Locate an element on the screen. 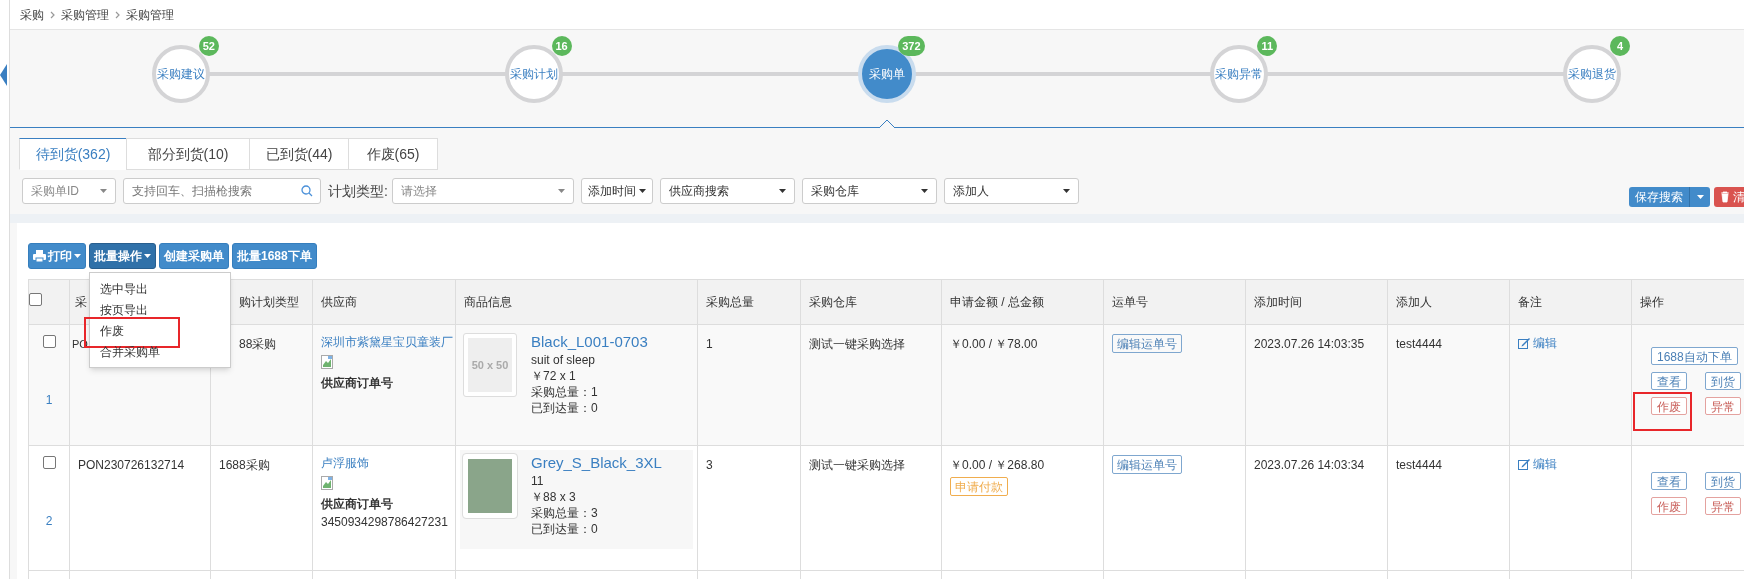 The width and height of the screenshot is (1744, 579). image-size-label: 50 x 50 is located at coordinates (490, 365).